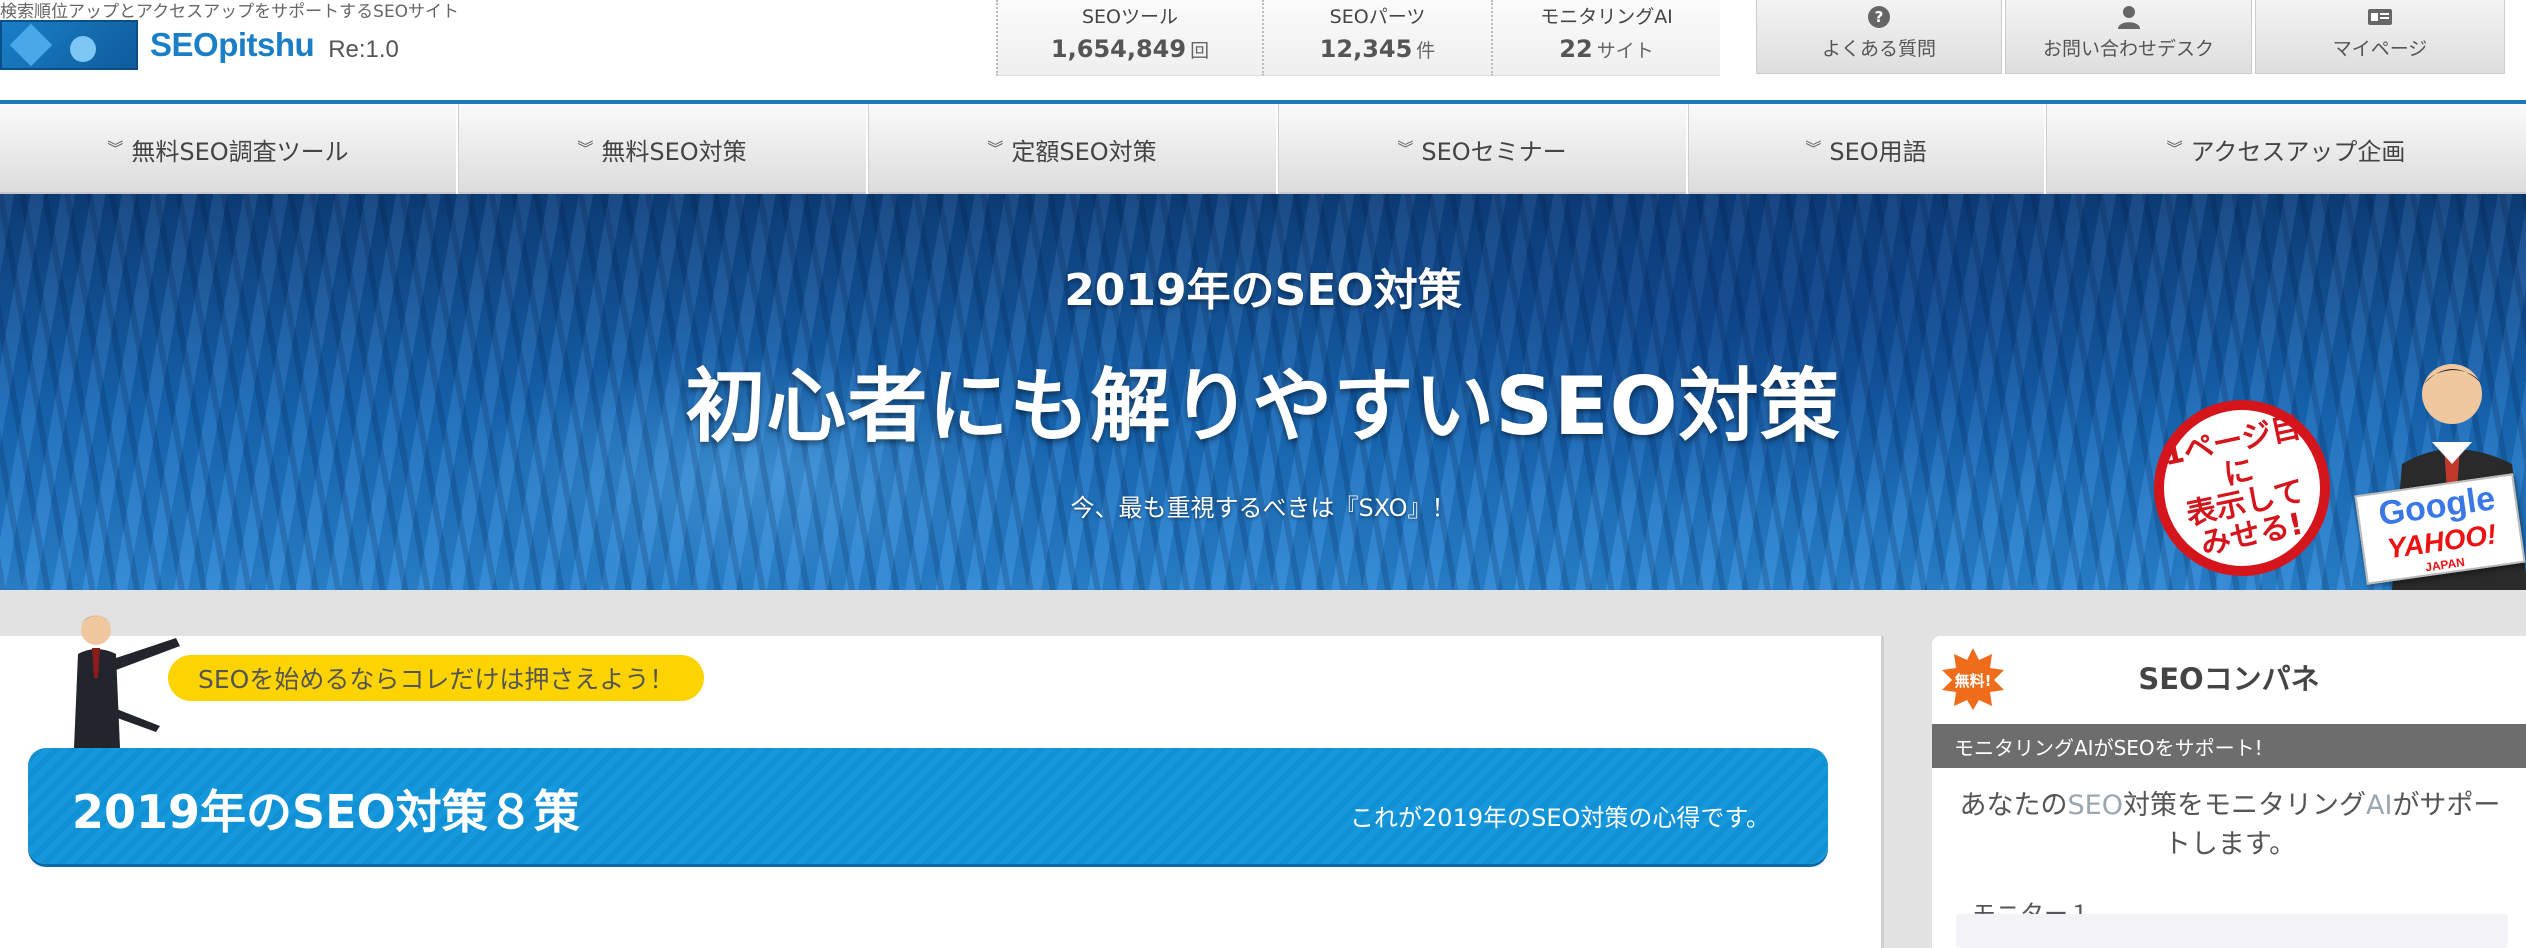 The width and height of the screenshot is (2526, 948). What do you see at coordinates (2380, 49) in the screenshot?
I see `mypage-label: マイページ` at bounding box center [2380, 49].